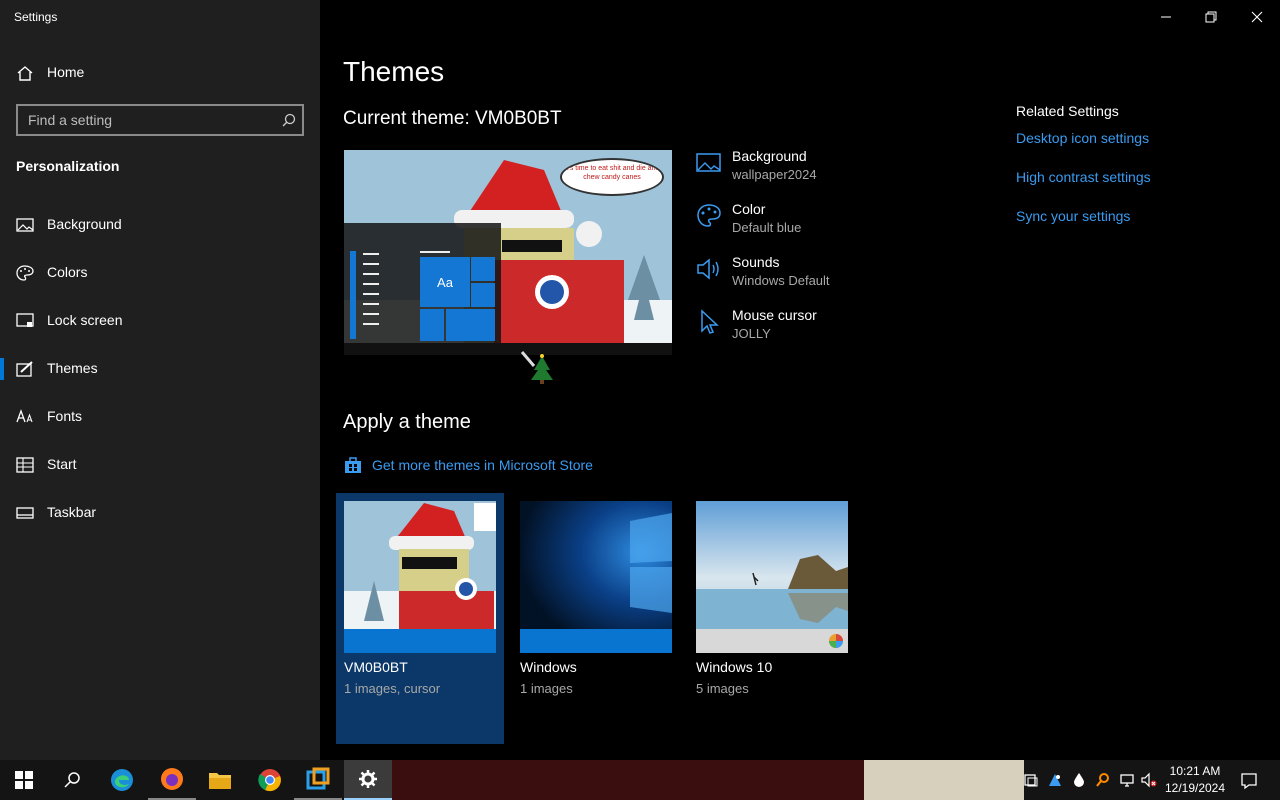  I want to click on sidebar-item-home: Home, so click(160, 73).